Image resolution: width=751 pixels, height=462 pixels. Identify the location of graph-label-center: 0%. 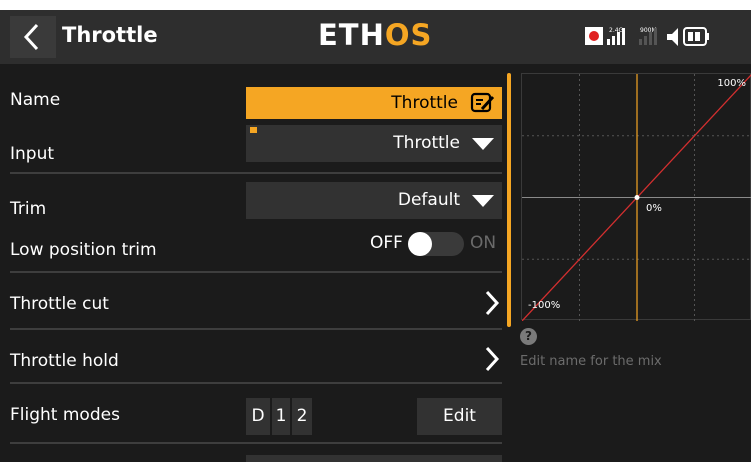
(654, 208).